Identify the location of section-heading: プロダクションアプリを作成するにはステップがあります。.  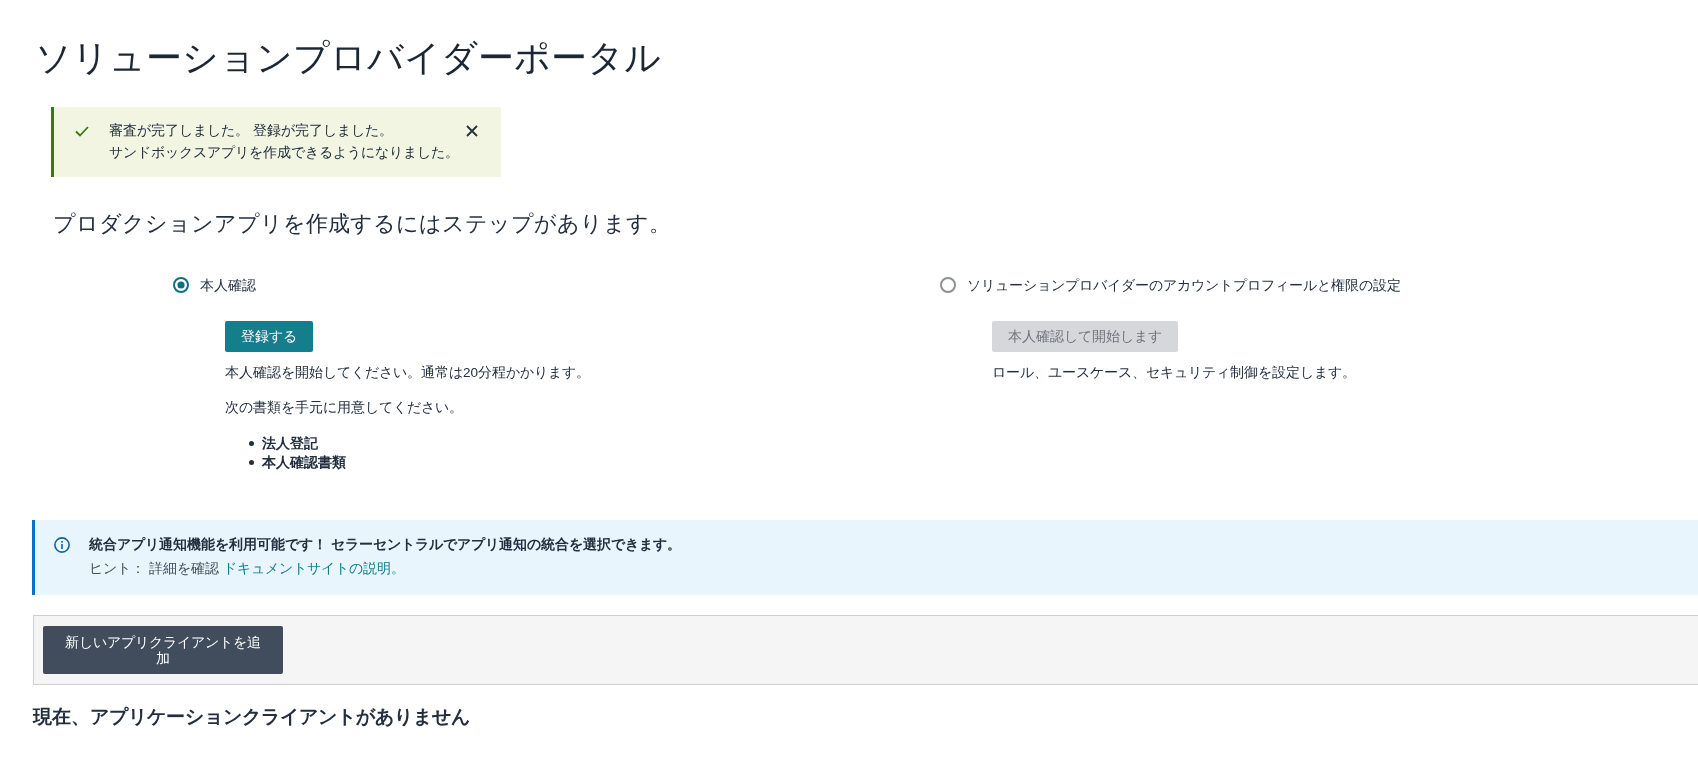
(362, 224).